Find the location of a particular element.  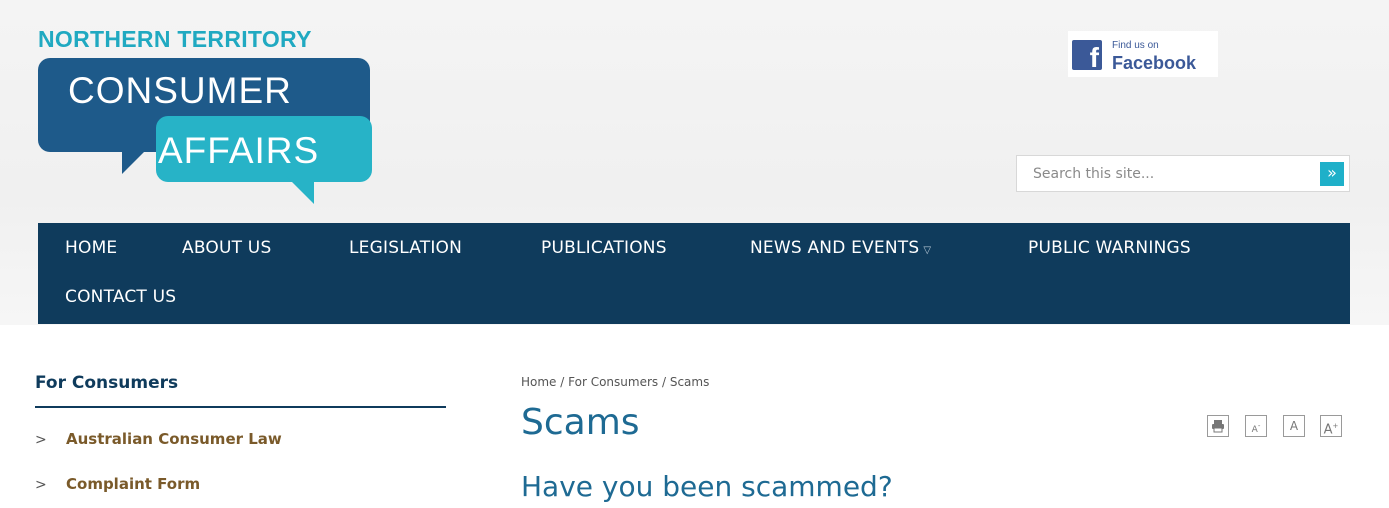

section-heading: Have you been scammed? is located at coordinates (707, 486).